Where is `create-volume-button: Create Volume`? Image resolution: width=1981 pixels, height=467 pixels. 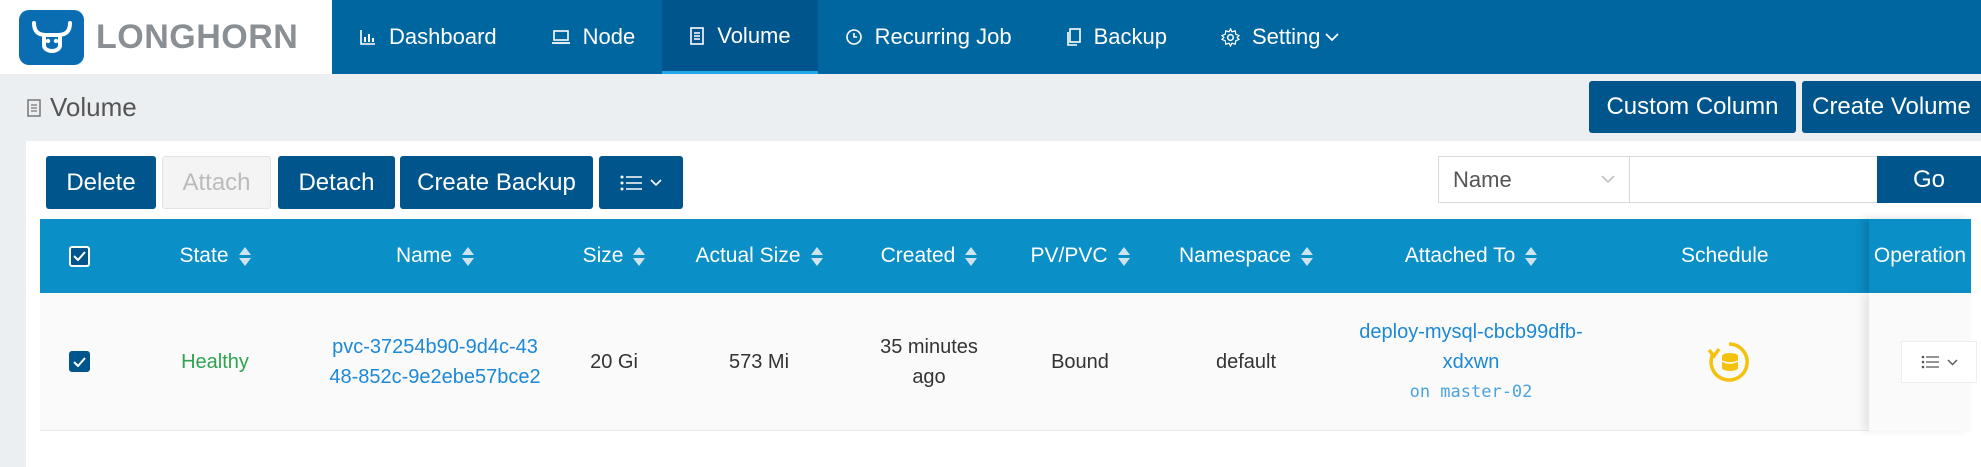
create-volume-button: Create Volume is located at coordinates (1891, 107).